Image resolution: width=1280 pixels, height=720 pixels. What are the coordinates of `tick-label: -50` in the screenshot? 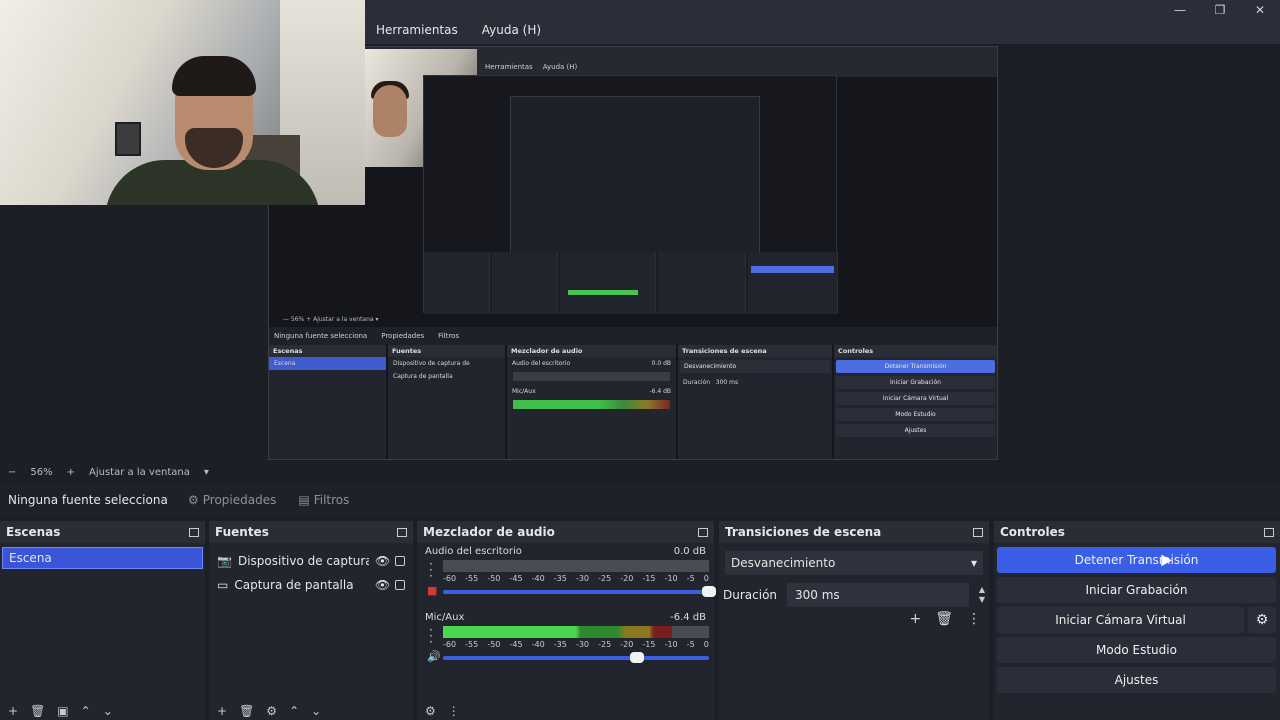 It's located at (494, 644).